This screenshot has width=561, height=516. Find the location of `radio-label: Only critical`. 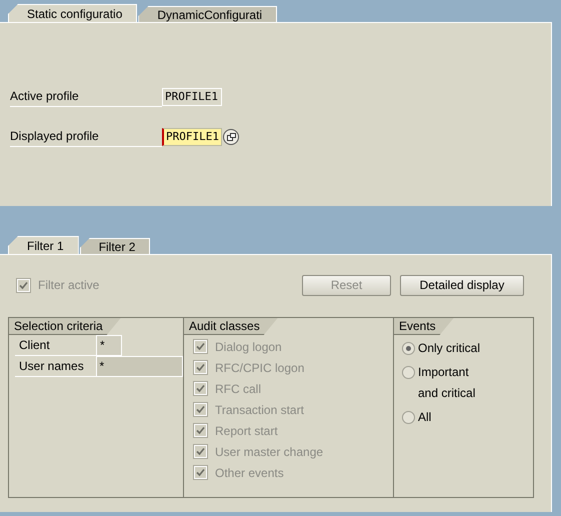

radio-label: Only critical is located at coordinates (450, 348).